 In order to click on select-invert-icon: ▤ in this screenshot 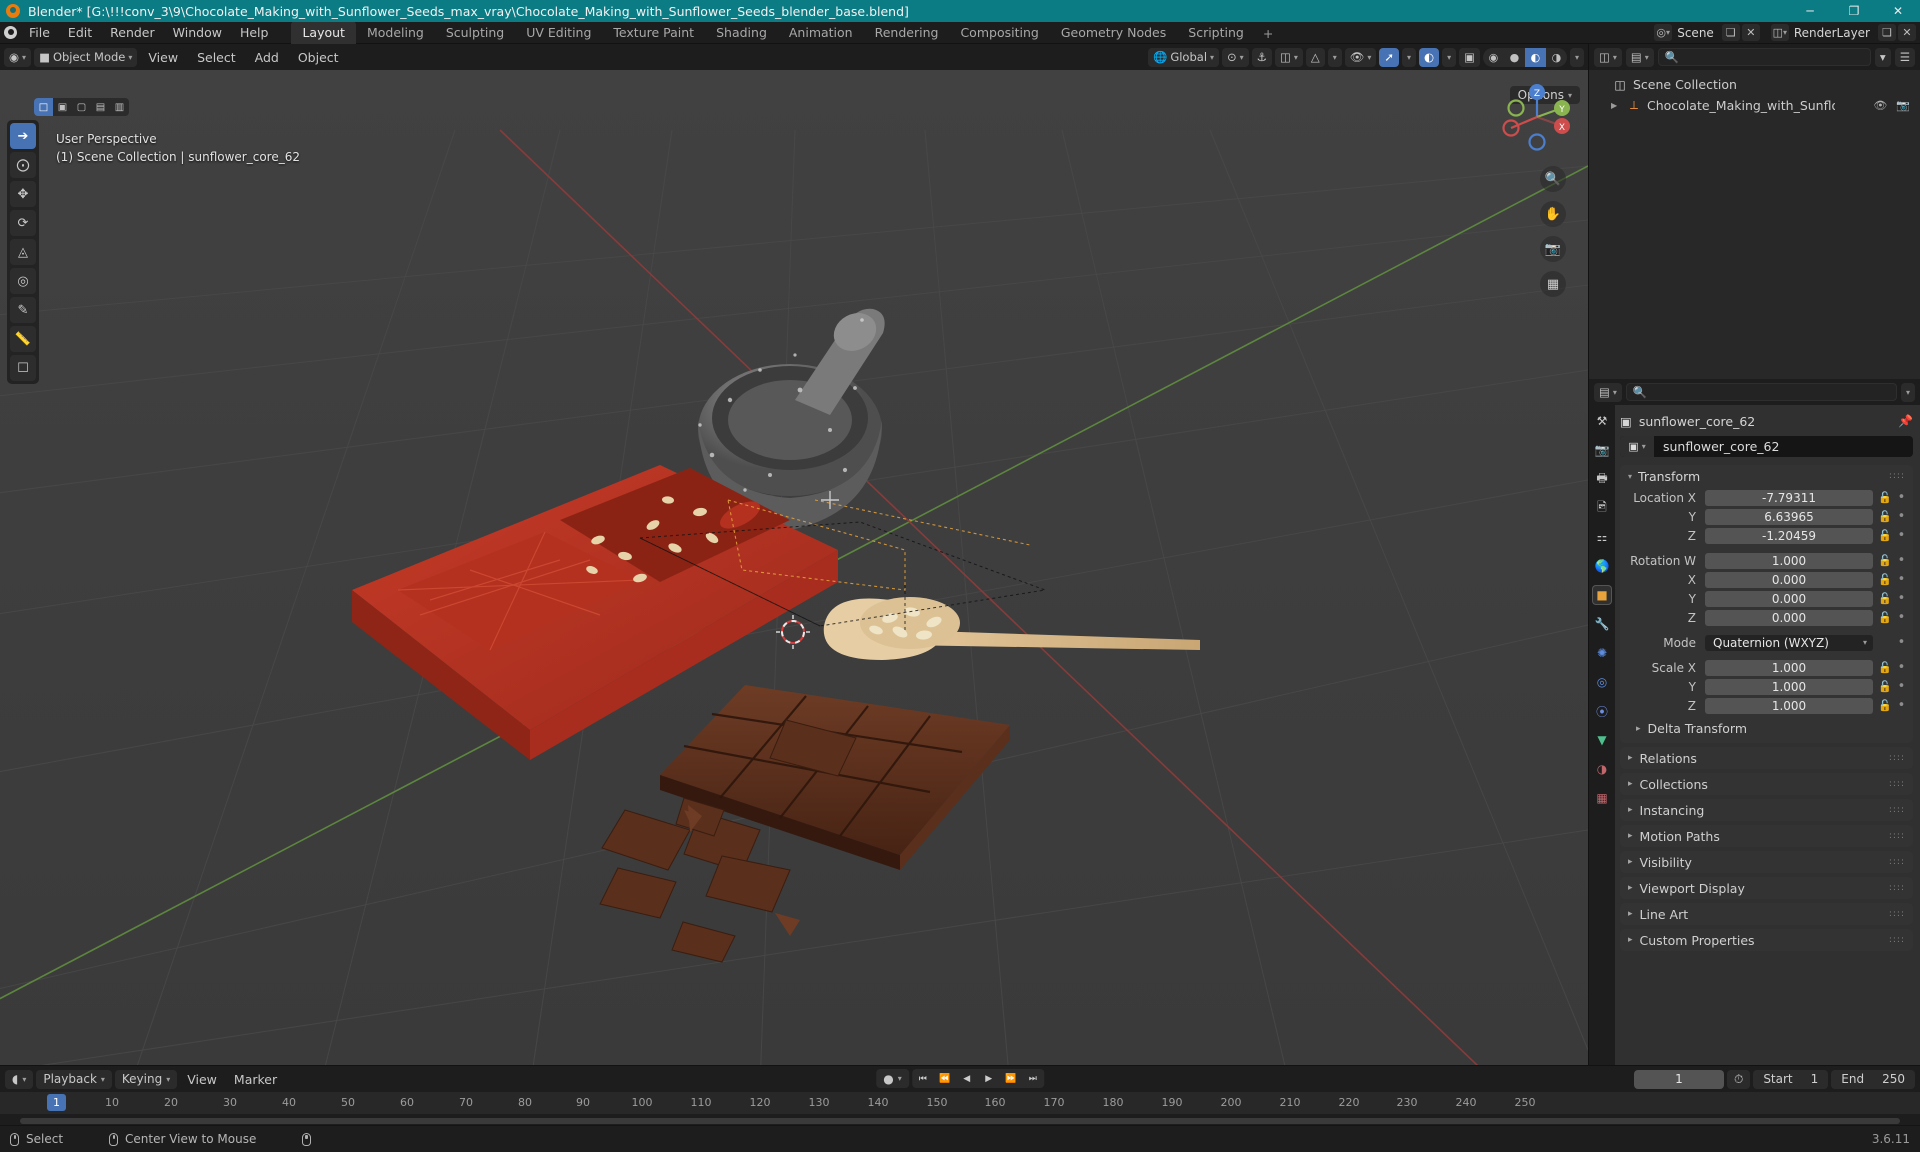, I will do `click(100, 107)`.